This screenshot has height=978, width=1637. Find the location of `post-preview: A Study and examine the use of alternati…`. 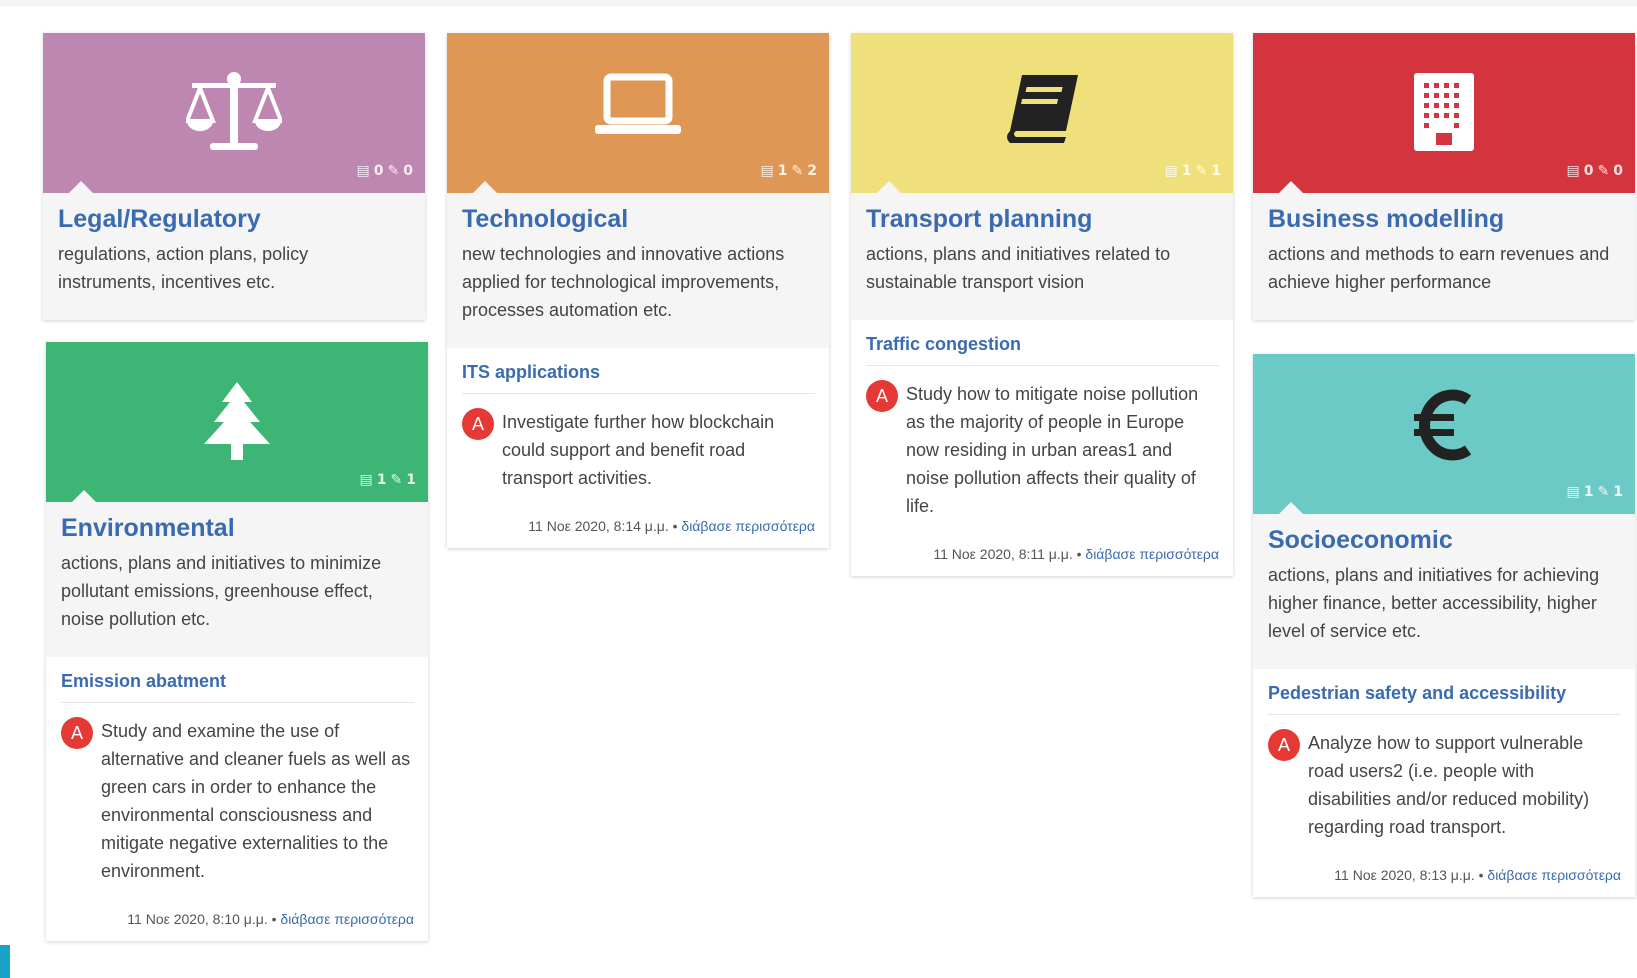

post-preview: A Study and examine the use of alternati… is located at coordinates (237, 801).